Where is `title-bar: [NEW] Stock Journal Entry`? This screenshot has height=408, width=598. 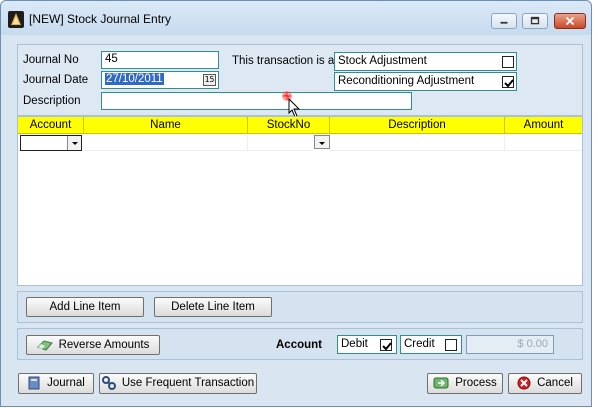
title-bar: [NEW] Stock Journal Entry is located at coordinates (296, 18).